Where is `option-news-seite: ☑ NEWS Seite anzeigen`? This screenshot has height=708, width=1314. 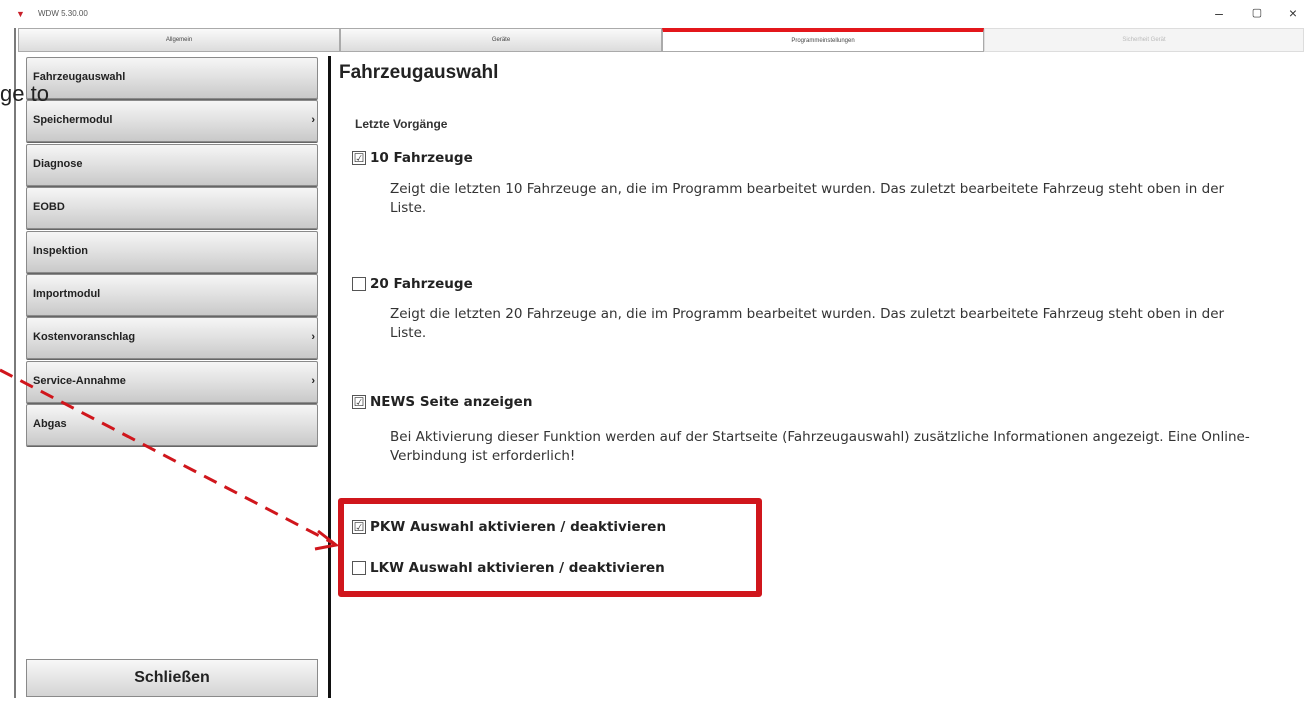
option-news-seite: ☑ NEWS Seite anzeigen is located at coordinates (442, 402).